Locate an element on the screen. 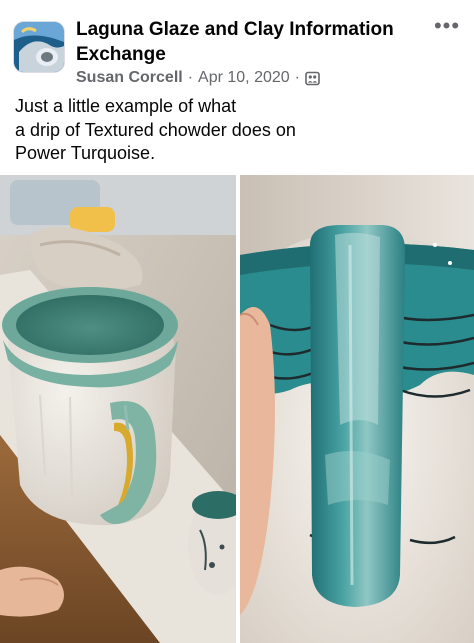  group-avatar-image is located at coordinates (39, 47).